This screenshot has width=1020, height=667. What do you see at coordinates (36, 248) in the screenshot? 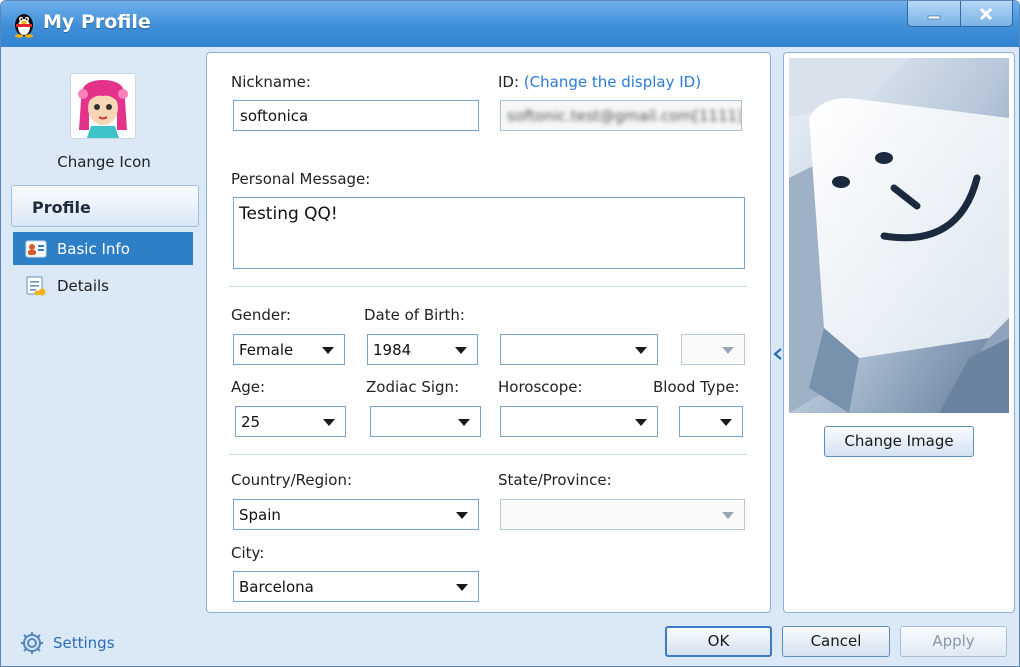
I see `id-card-icon` at bounding box center [36, 248].